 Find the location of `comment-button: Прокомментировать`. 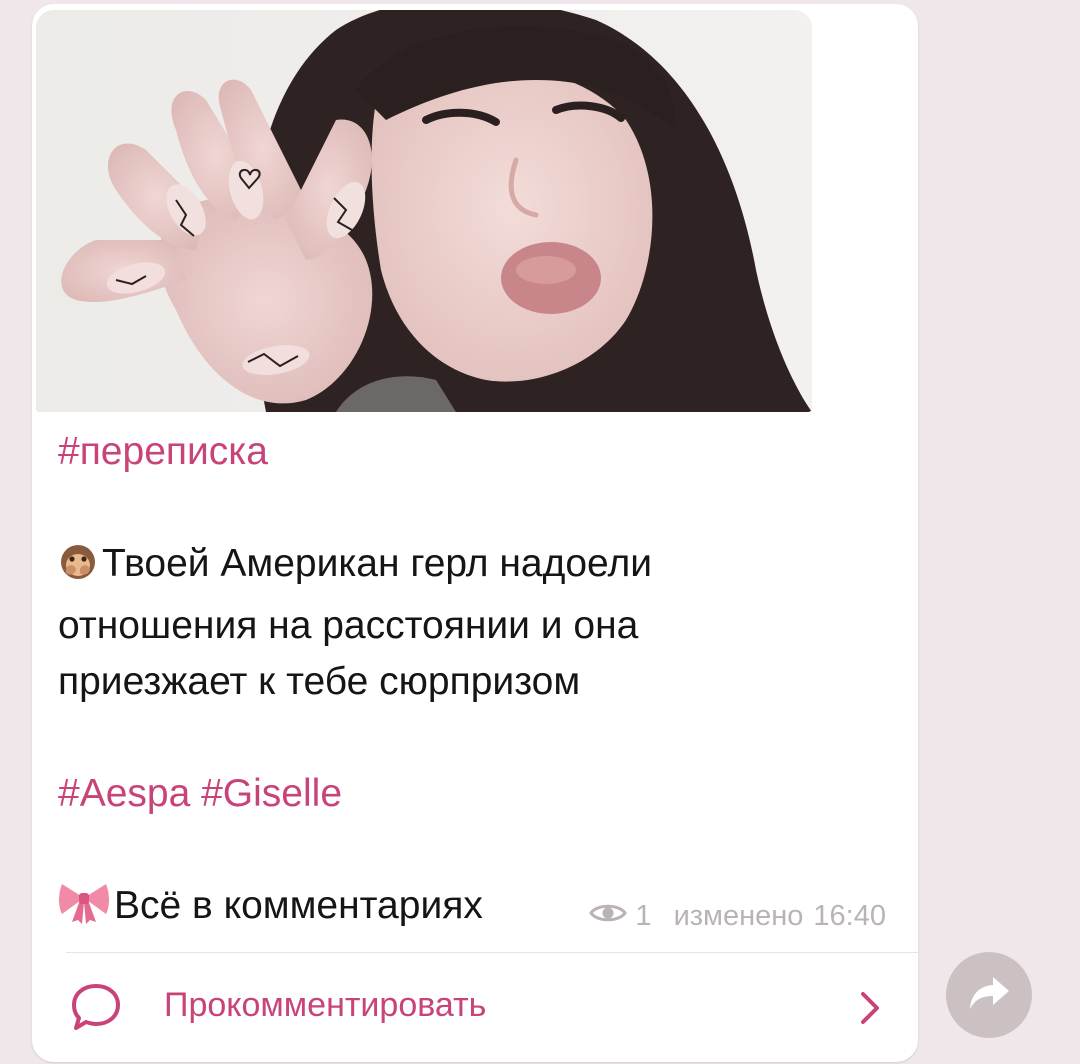

comment-button: Прокомментировать is located at coordinates (475, 1008).